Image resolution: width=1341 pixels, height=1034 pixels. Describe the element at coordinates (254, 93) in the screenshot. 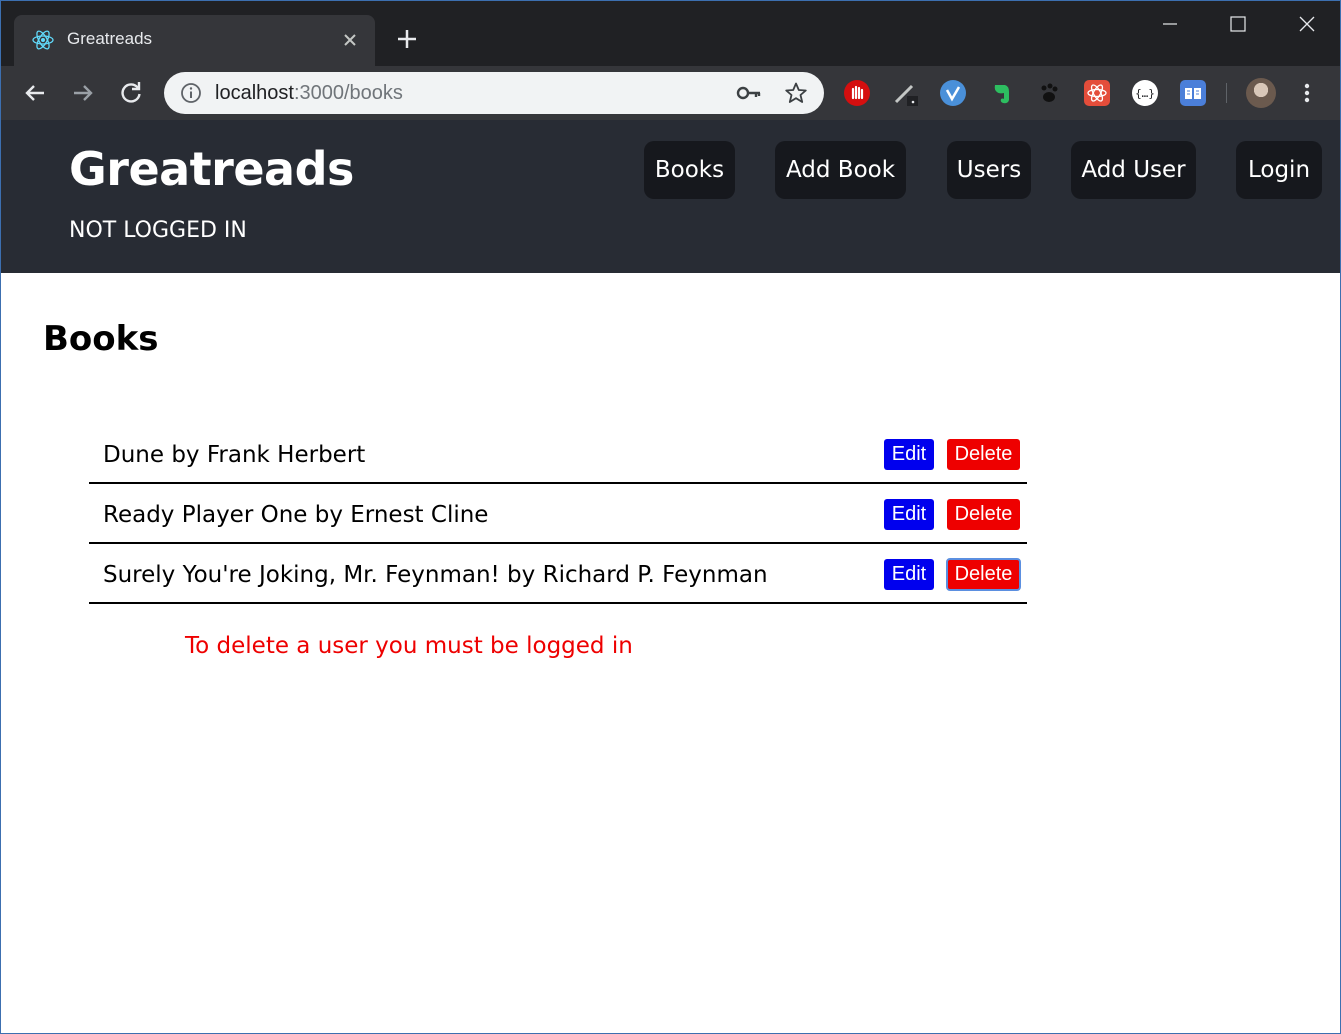

I see `url-host: localhost` at that location.